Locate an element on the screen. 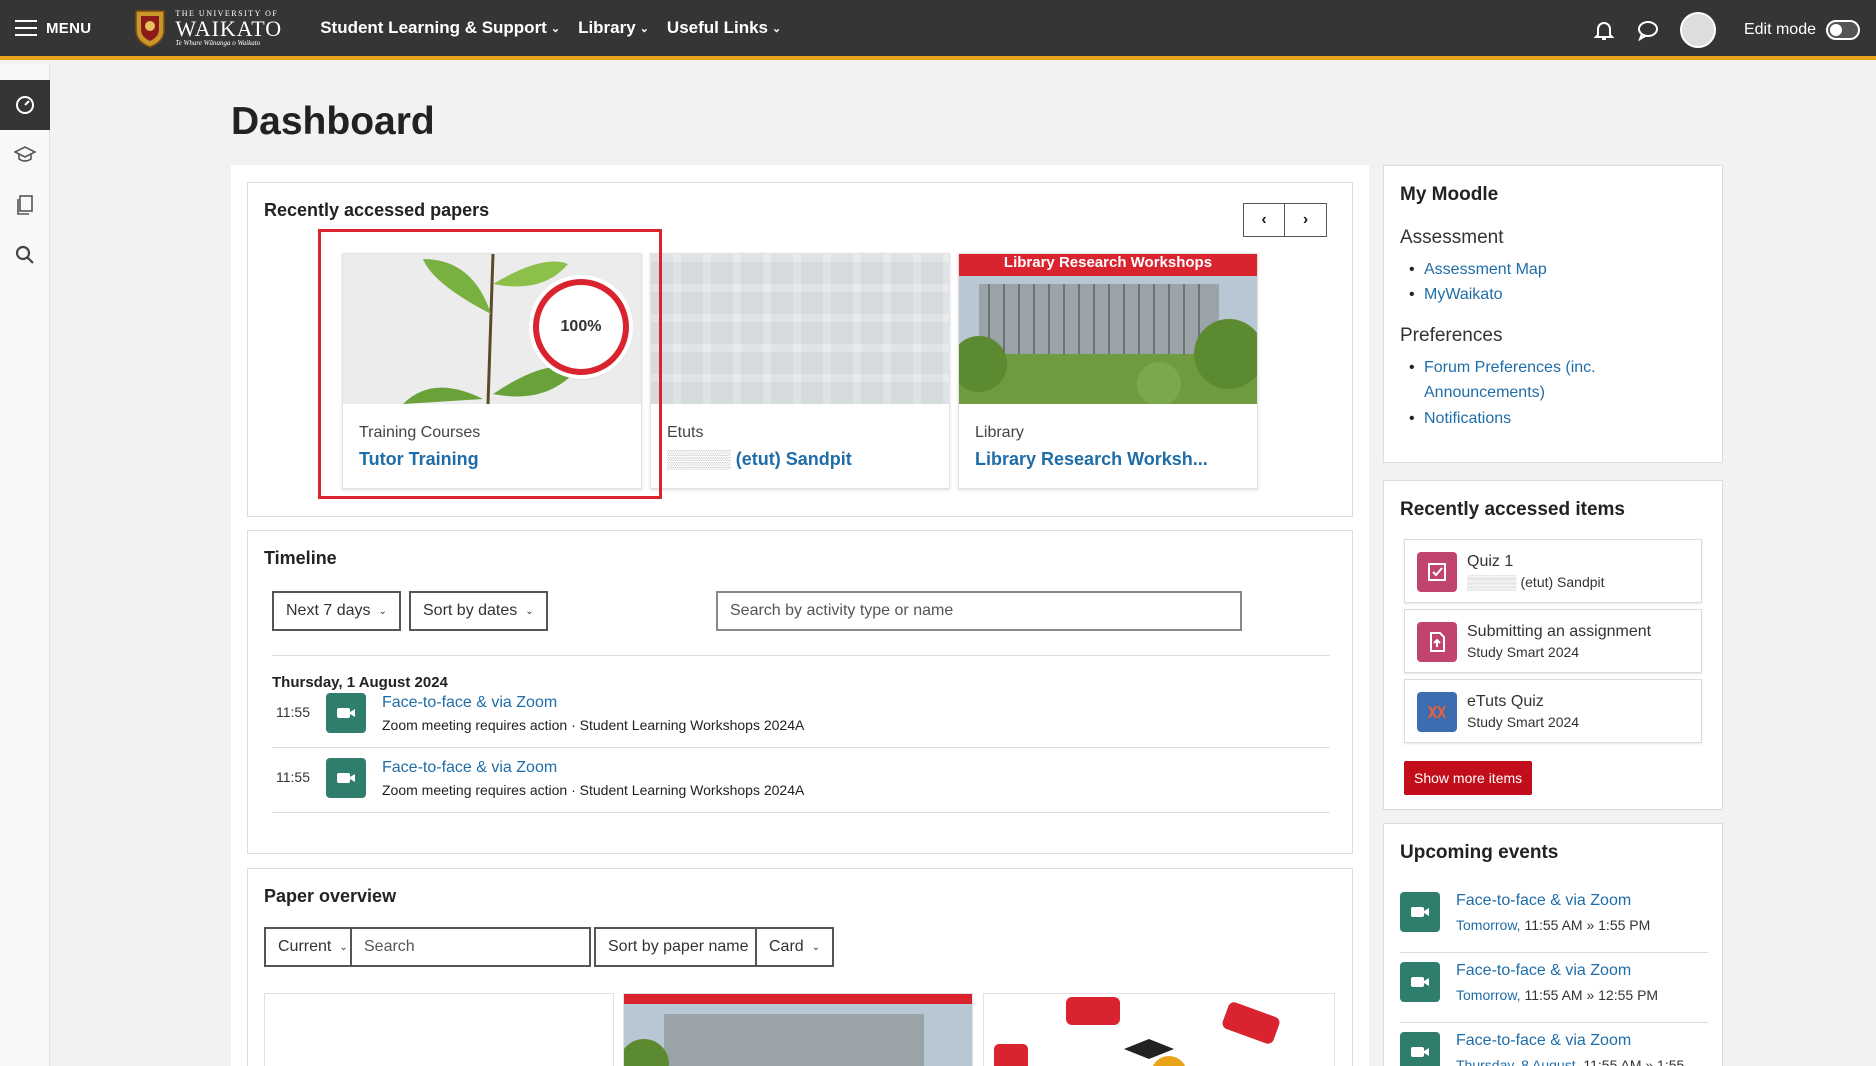 This screenshot has width=1876, height=1066. nav-student-learning: Student Learning & Support ⌄ is located at coordinates (440, 28).